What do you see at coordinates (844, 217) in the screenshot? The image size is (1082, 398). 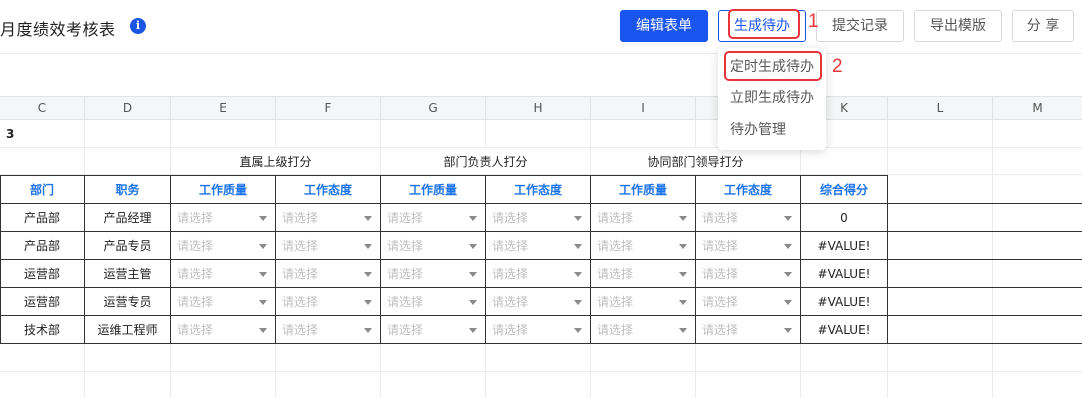 I see `cell-total-score: 0` at bounding box center [844, 217].